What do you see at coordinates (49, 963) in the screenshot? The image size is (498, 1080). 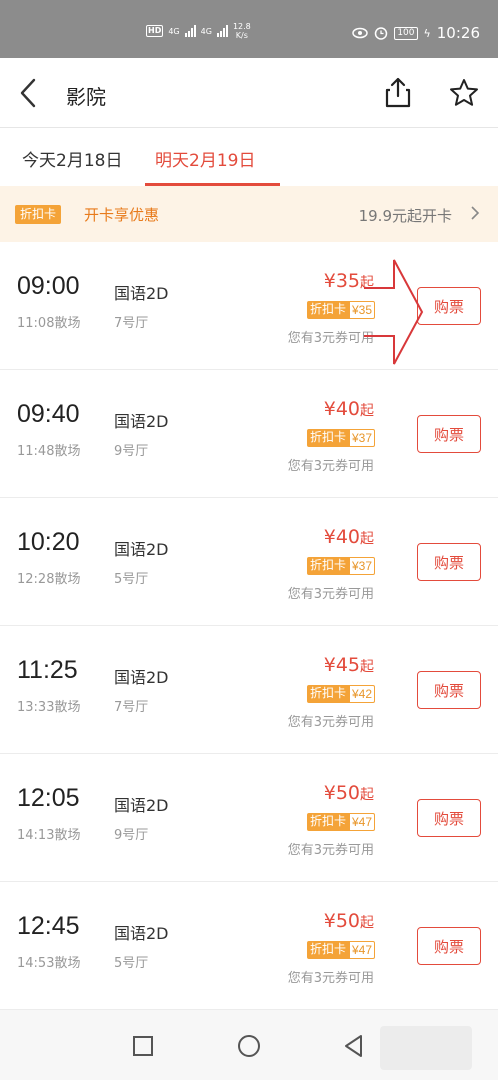 I see `end-time: 14:53散场` at bounding box center [49, 963].